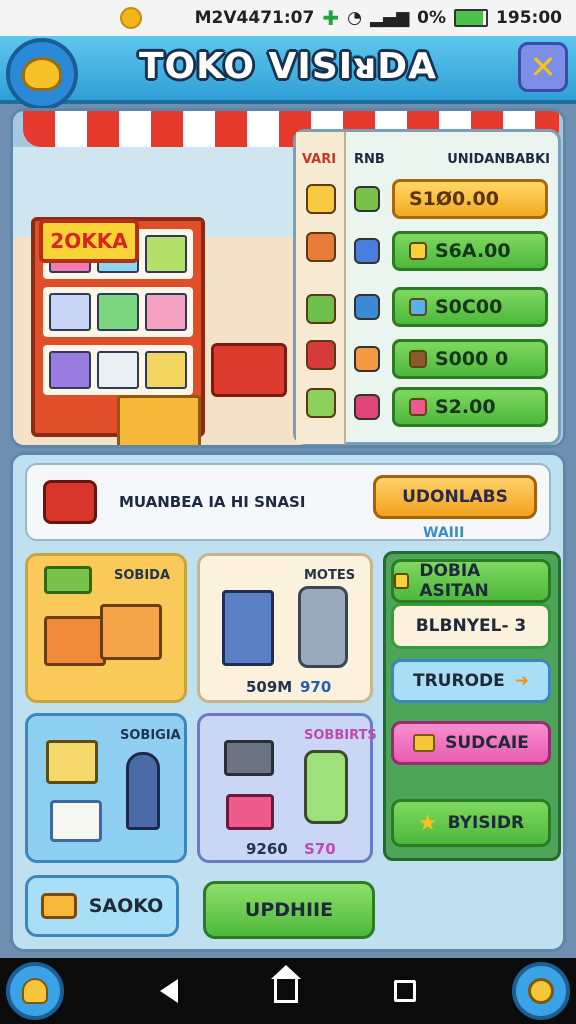 Image resolution: width=576 pixels, height=1024 pixels. What do you see at coordinates (498, 159) in the screenshot?
I see `board-col-2: UNIDANBABKI` at bounding box center [498, 159].